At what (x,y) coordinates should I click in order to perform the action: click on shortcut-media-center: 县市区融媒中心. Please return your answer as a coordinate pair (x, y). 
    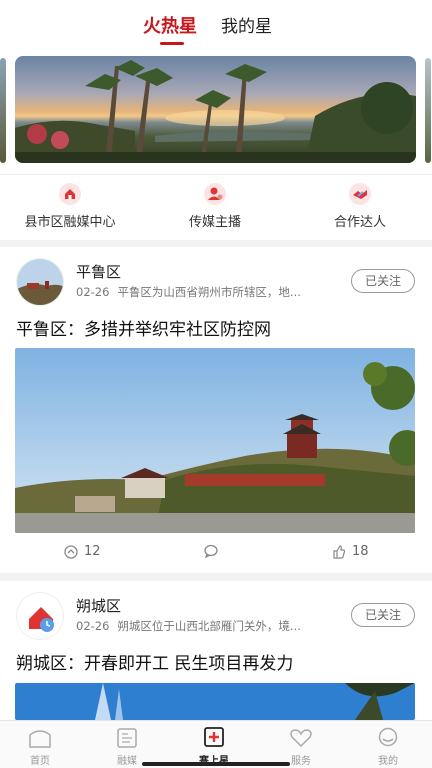
    Looking at the image, I should click on (70, 206).